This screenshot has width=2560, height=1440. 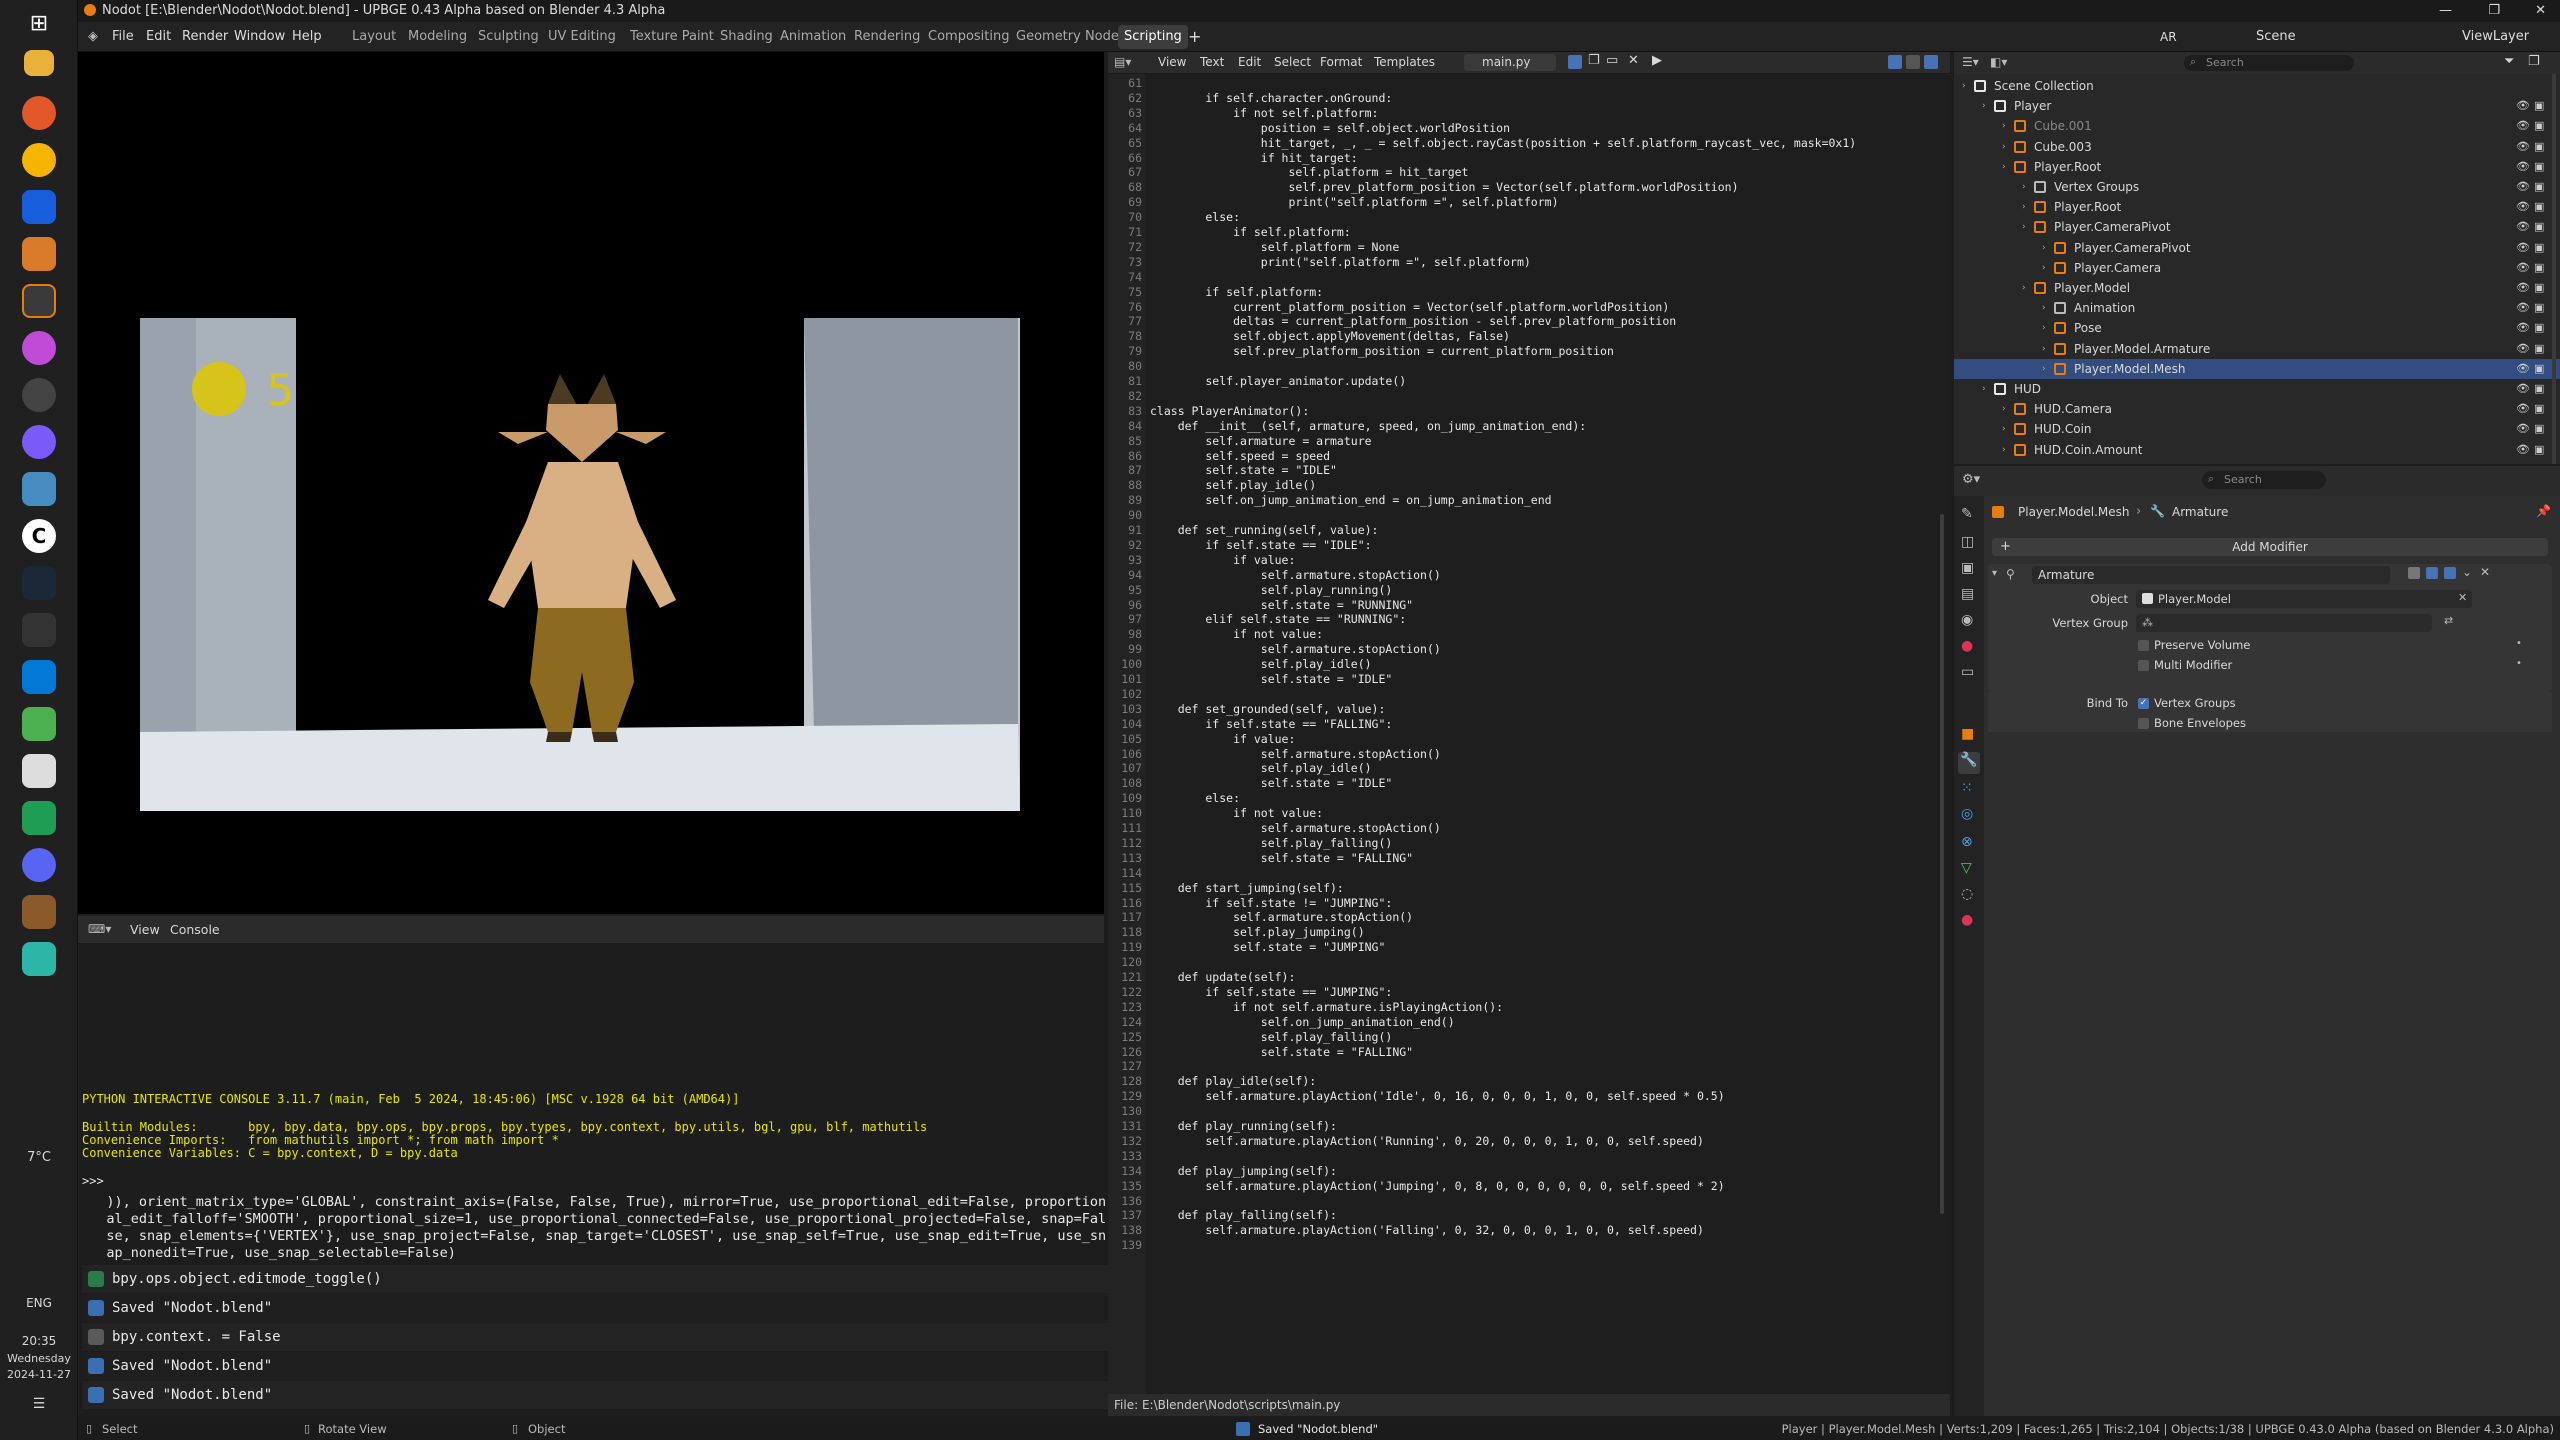 What do you see at coordinates (2270, 547) in the screenshot?
I see `add-modifier-button: + Add Modifier` at bounding box center [2270, 547].